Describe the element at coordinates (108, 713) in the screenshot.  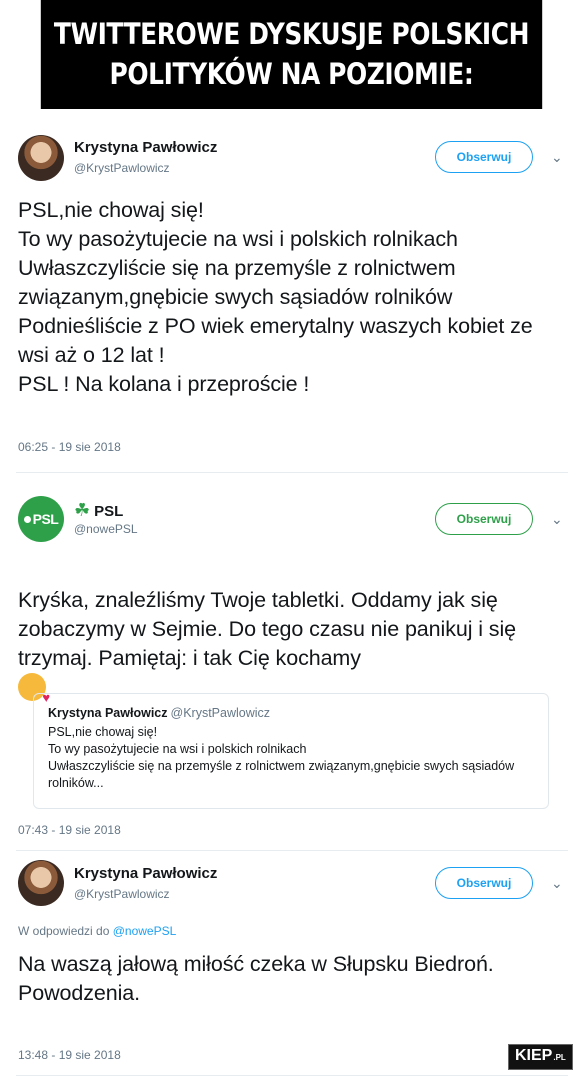
I see `quote-author-name: Krystyna Pawłowicz` at that location.